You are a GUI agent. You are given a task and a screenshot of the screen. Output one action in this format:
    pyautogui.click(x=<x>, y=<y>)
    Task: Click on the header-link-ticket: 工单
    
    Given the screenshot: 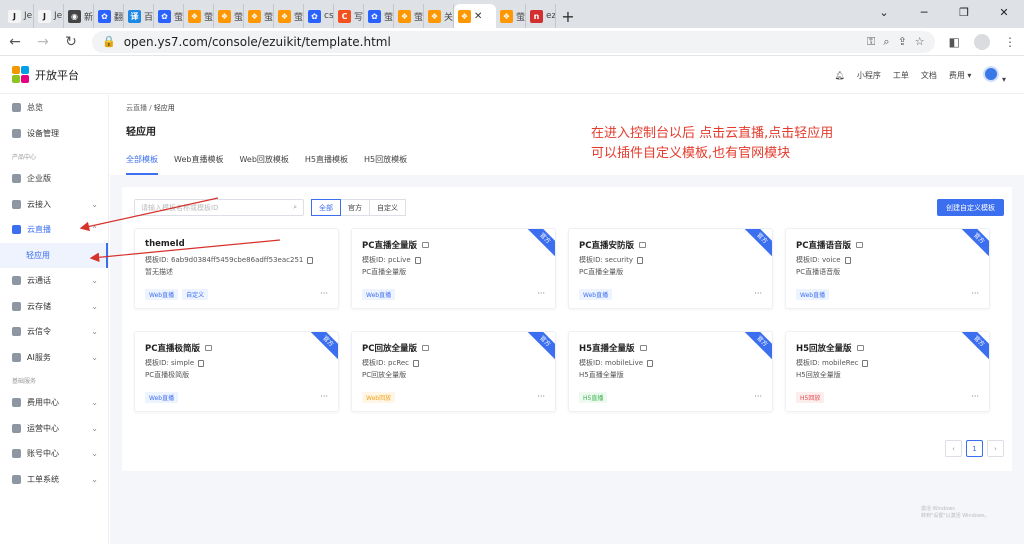 What is the action you would take?
    pyautogui.click(x=901, y=75)
    